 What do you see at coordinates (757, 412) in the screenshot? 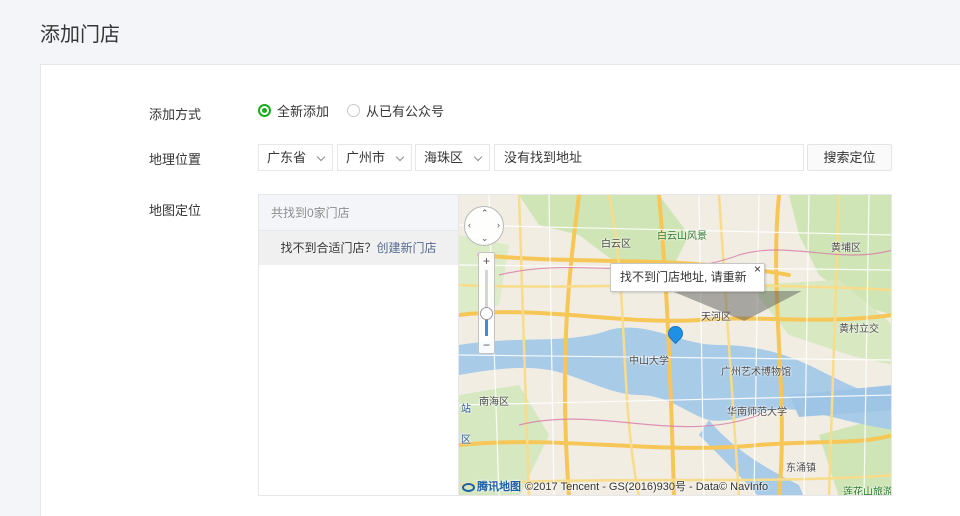
I see `map-label-huanan: 华南师范大学` at bounding box center [757, 412].